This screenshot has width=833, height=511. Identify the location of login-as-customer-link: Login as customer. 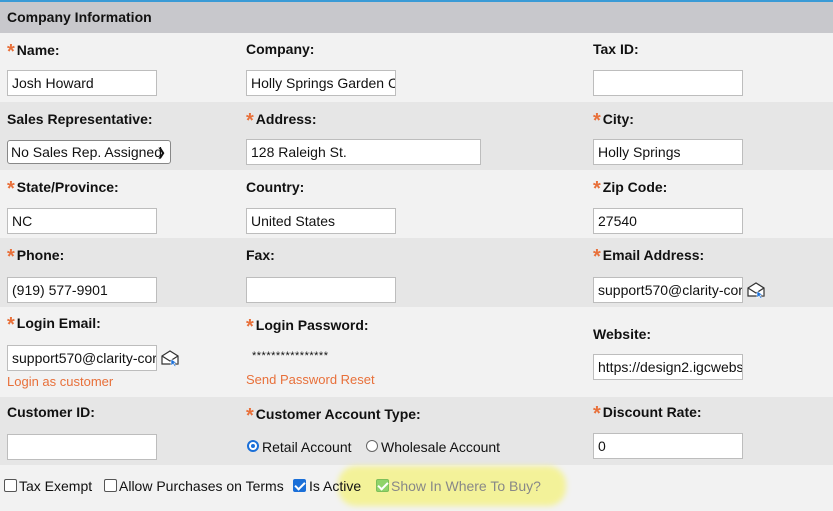
(60, 381).